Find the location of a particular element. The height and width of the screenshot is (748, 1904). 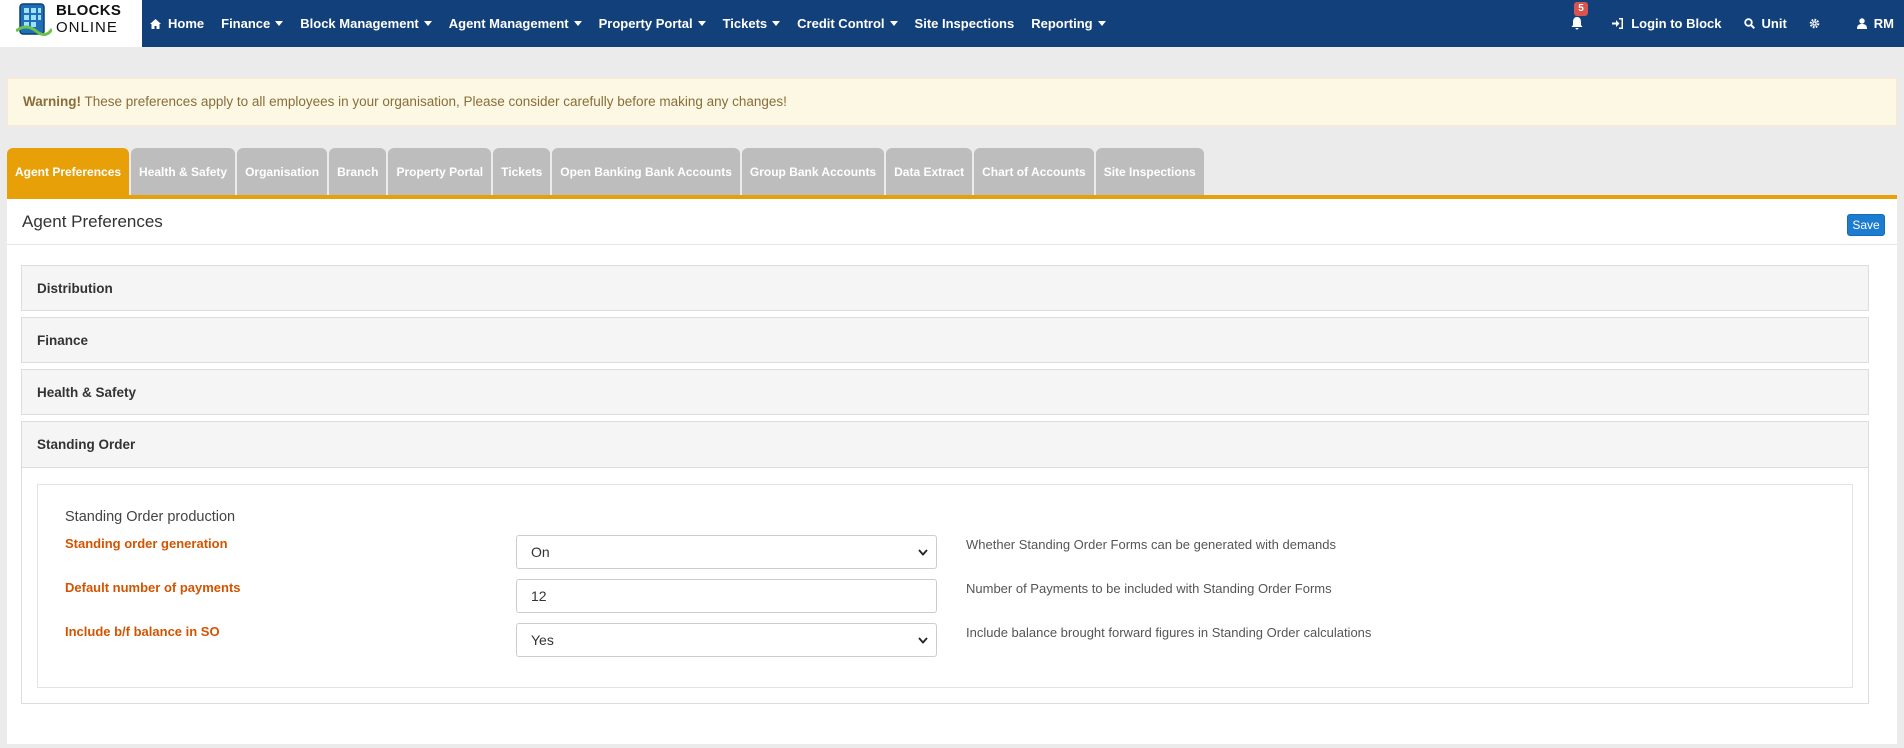

nav-home-label: Home is located at coordinates (186, 23).